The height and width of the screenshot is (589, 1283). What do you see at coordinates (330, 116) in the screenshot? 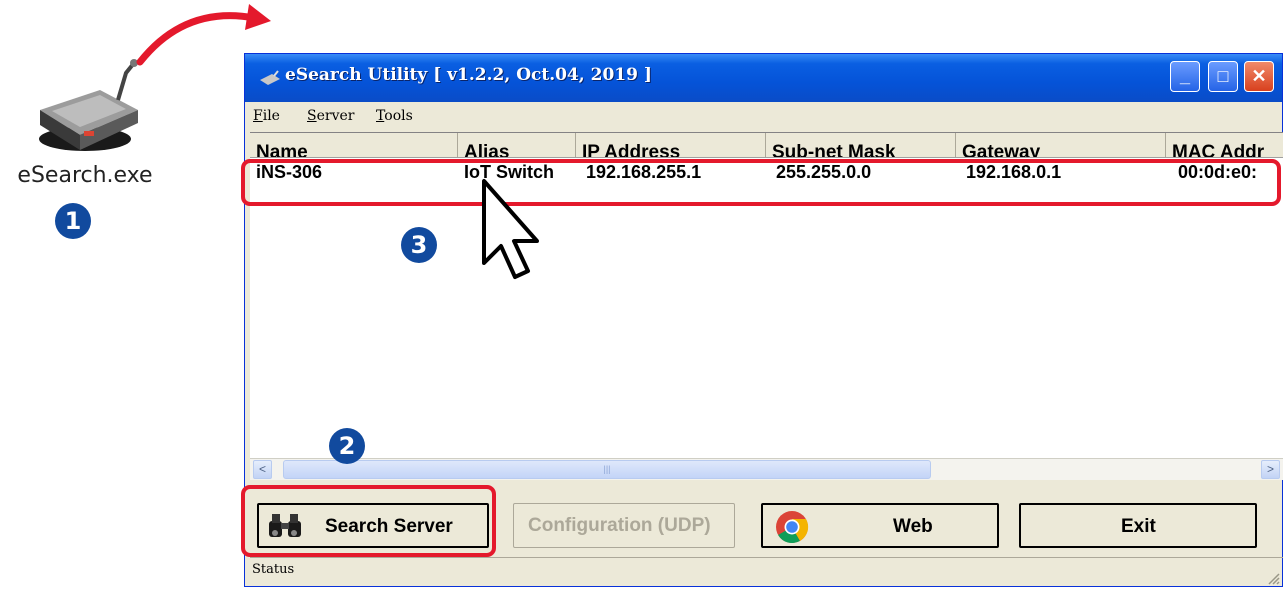
I see `menu-server: Server` at bounding box center [330, 116].